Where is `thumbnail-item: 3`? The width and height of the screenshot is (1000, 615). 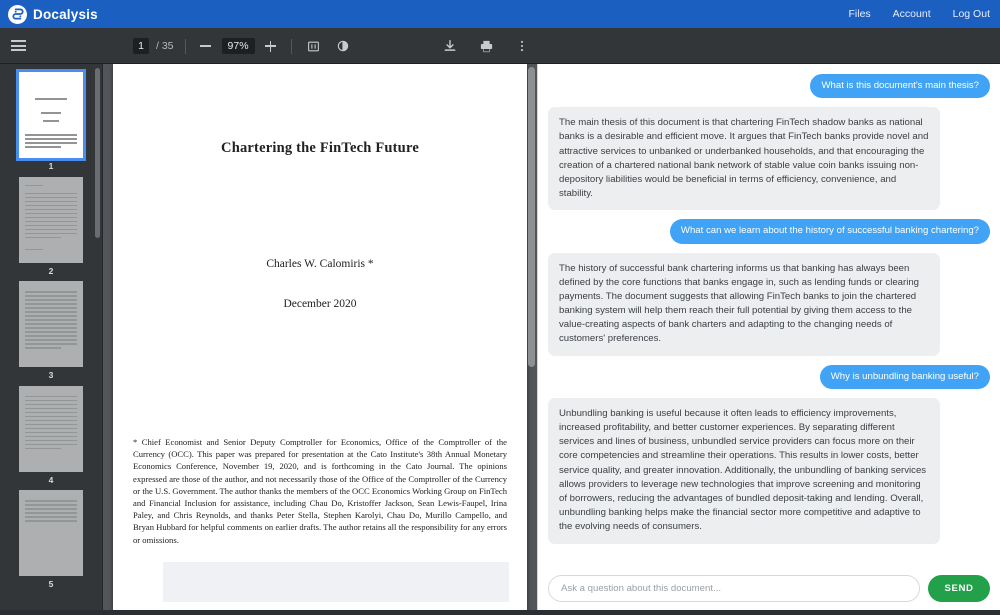
thumbnail-item: 3 is located at coordinates (51, 330).